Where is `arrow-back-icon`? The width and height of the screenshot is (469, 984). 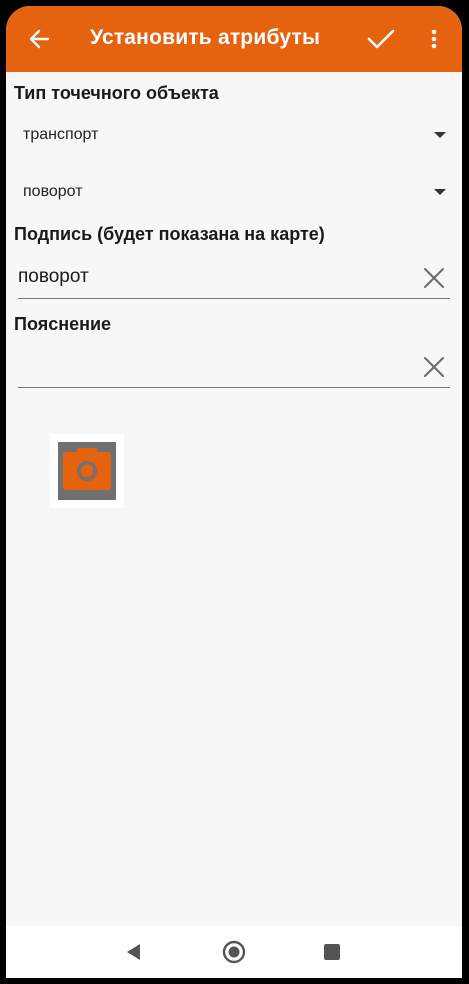
arrow-back-icon is located at coordinates (39, 39).